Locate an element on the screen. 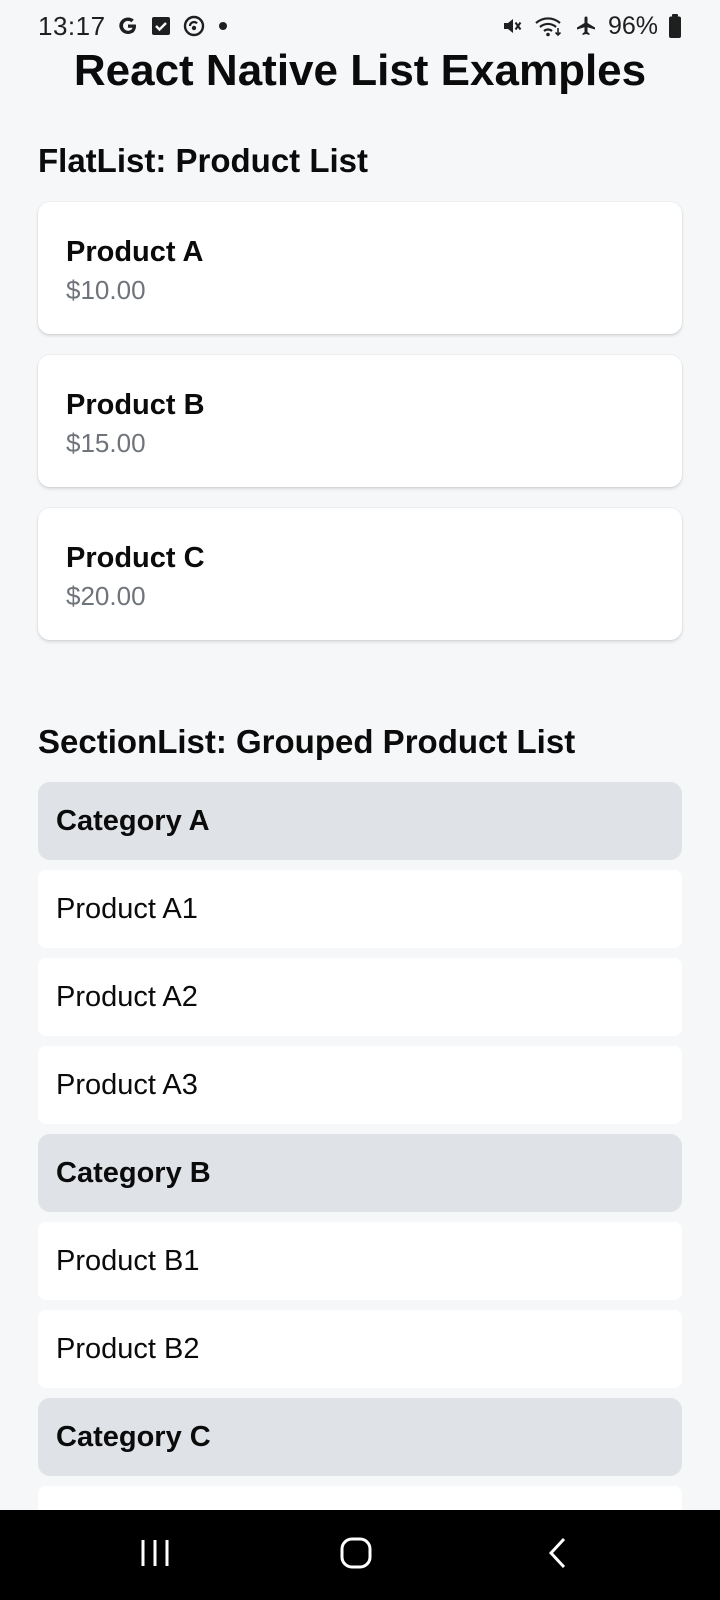 This screenshot has height=1600, width=720. home-icon is located at coordinates (356, 1555).